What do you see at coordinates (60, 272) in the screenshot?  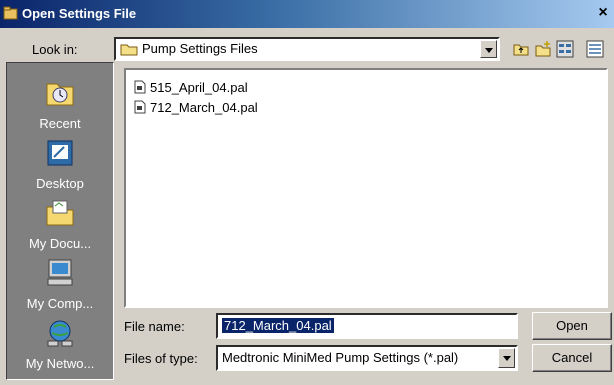 I see `my-computer-icon` at bounding box center [60, 272].